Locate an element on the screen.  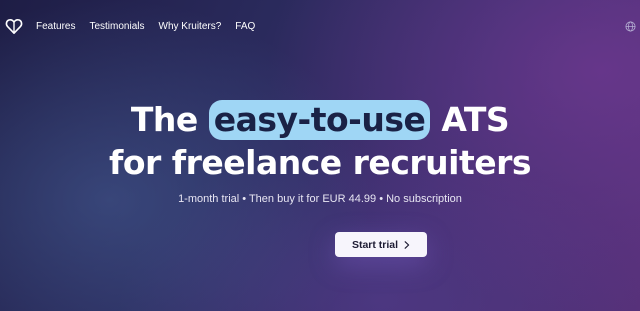
nav-link-testimonials: Testimonials is located at coordinates (116, 27).